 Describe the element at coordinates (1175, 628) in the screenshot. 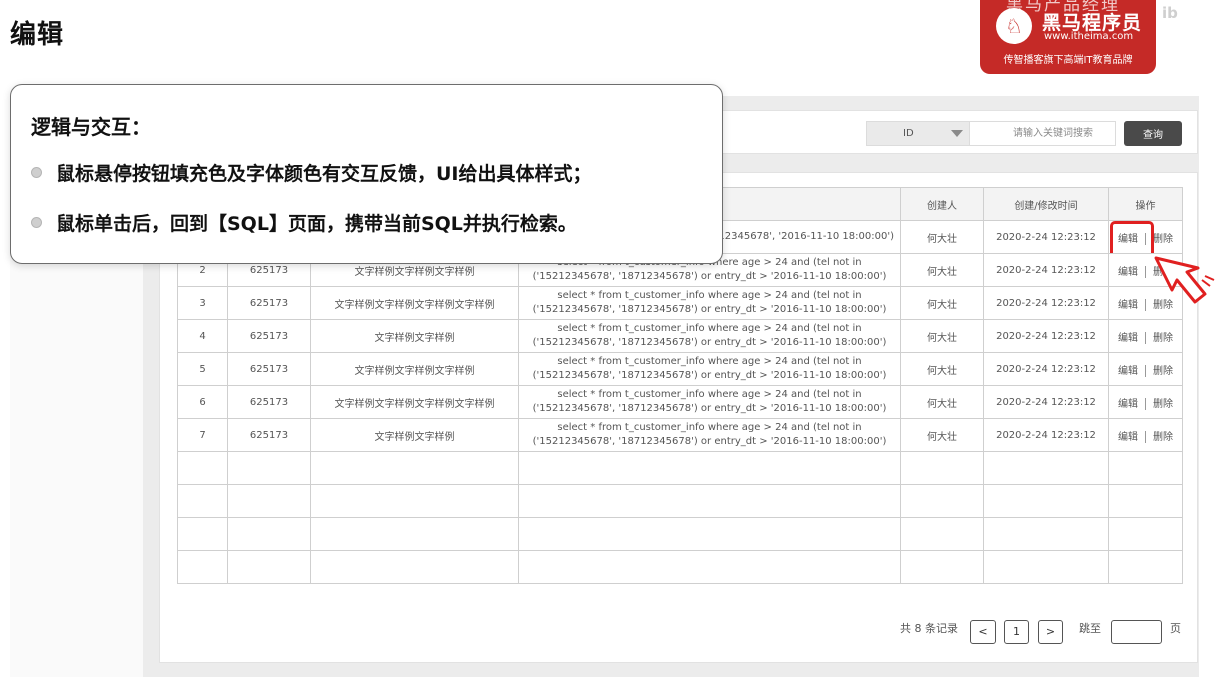

I see `page-unit-label: 页` at that location.